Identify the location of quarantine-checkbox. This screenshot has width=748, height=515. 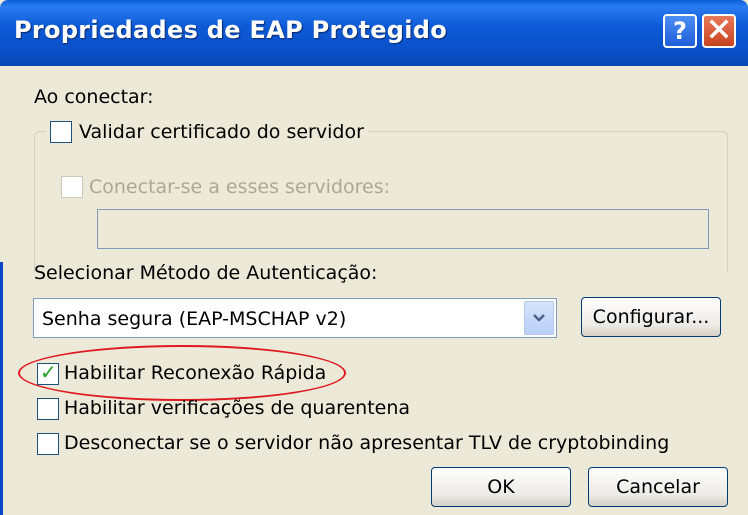
(48, 409).